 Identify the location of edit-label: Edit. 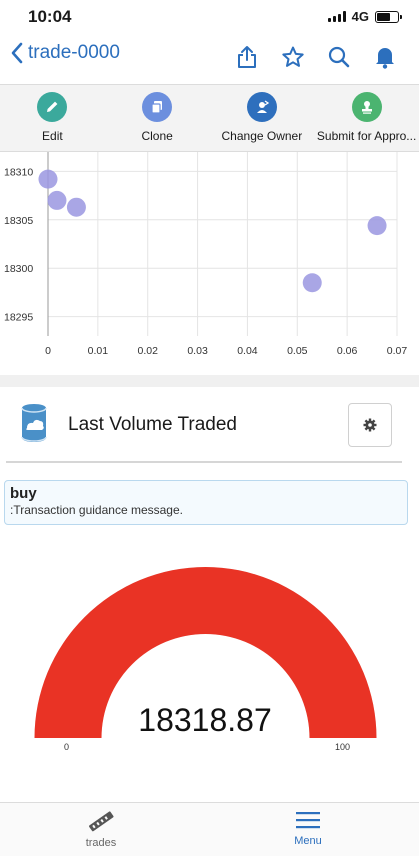
(52, 136).